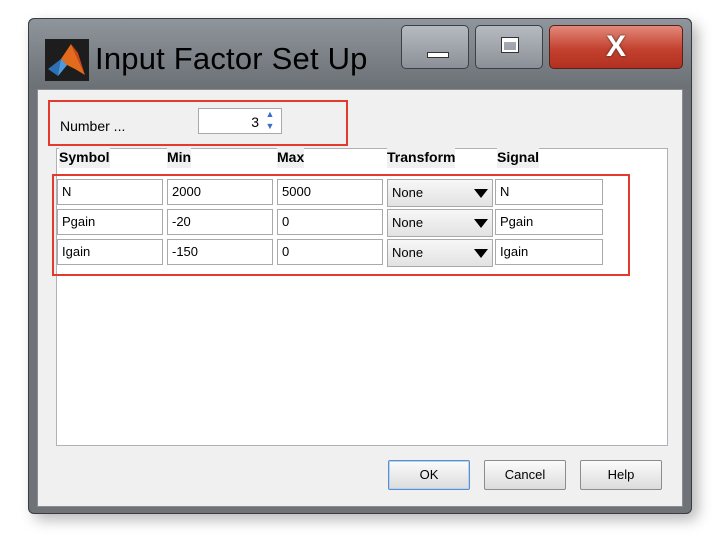 The image size is (722, 536). I want to click on close-button: X, so click(616, 47).